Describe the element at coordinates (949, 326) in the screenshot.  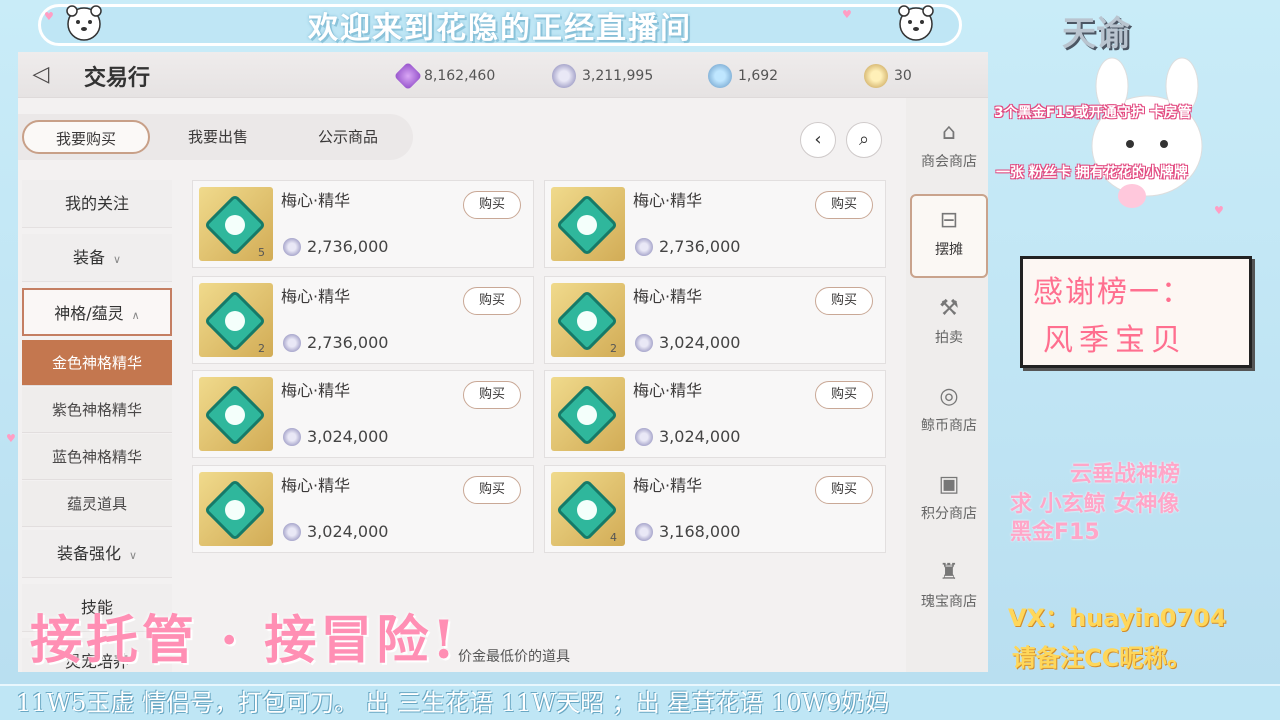
I see `shop-auction: ⚒ 拍卖` at that location.